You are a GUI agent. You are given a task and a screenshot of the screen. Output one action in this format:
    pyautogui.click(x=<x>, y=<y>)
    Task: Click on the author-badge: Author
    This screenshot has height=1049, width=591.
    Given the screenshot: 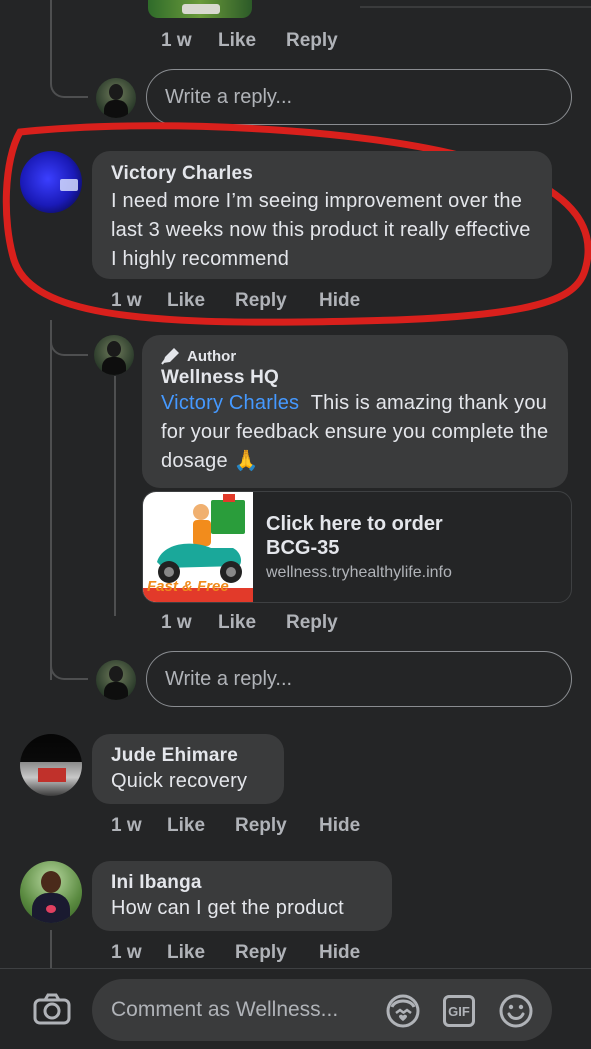 What is the action you would take?
    pyautogui.click(x=355, y=356)
    